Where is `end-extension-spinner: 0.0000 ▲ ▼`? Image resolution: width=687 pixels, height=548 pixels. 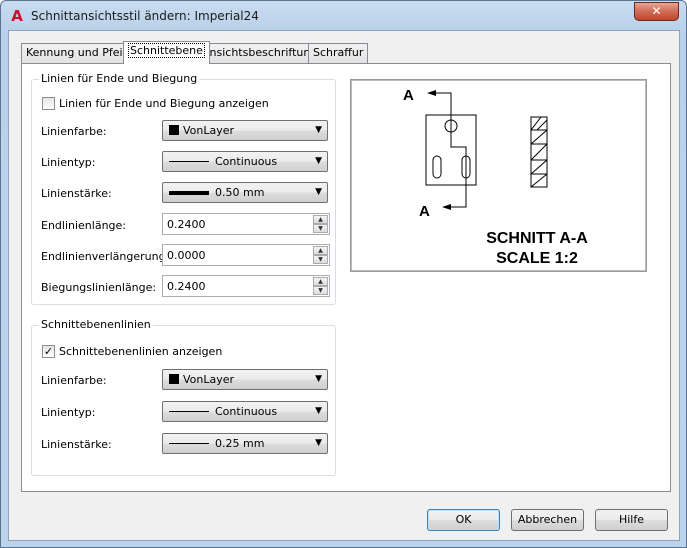
end-extension-spinner: 0.0000 ▲ ▼ is located at coordinates (246, 255).